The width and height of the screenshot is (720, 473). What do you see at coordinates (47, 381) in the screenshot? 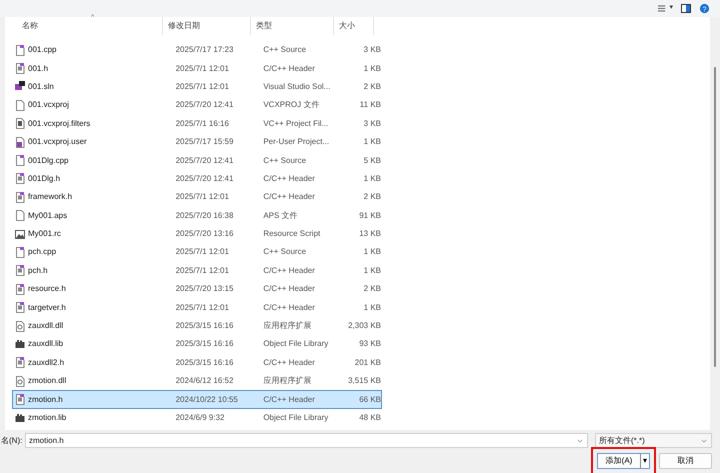
I see `file-name: zmotion.dll` at bounding box center [47, 381].